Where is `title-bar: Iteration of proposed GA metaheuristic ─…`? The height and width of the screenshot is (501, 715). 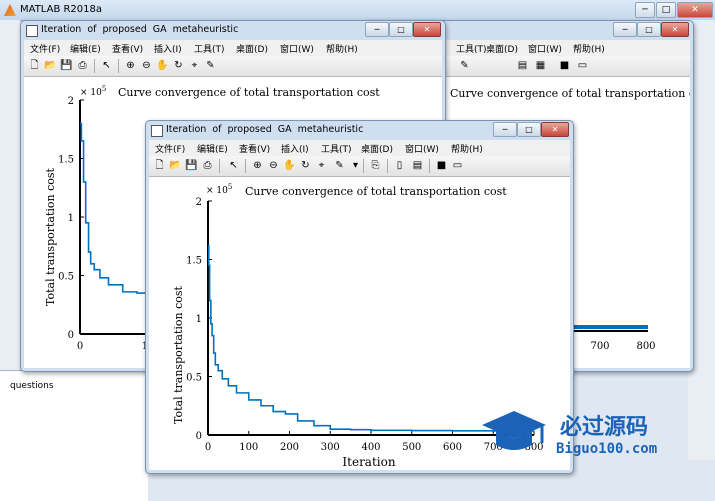
title-bar: Iteration of proposed GA metaheuristic ─… is located at coordinates (359, 130).